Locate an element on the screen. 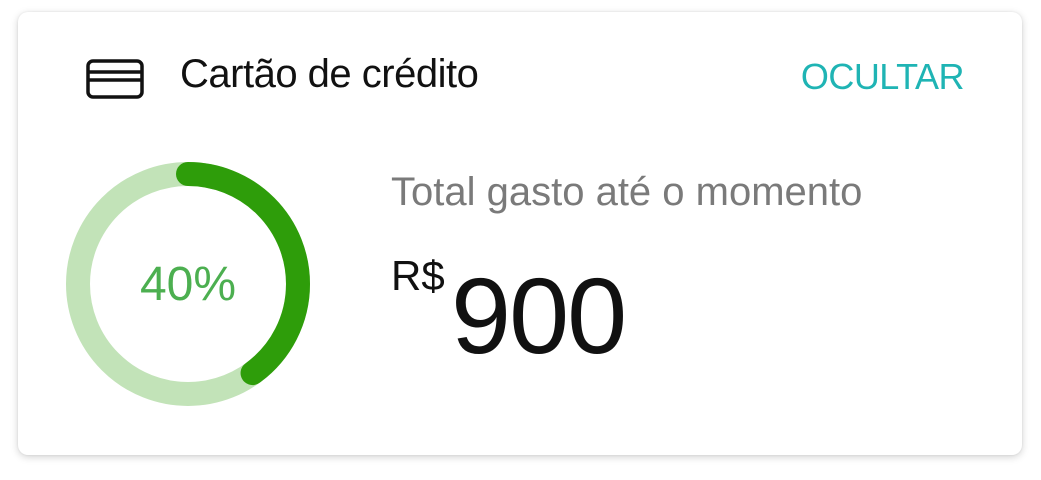 The width and height of the screenshot is (1041, 480). total-spent-amount: 900 is located at coordinates (539, 315).